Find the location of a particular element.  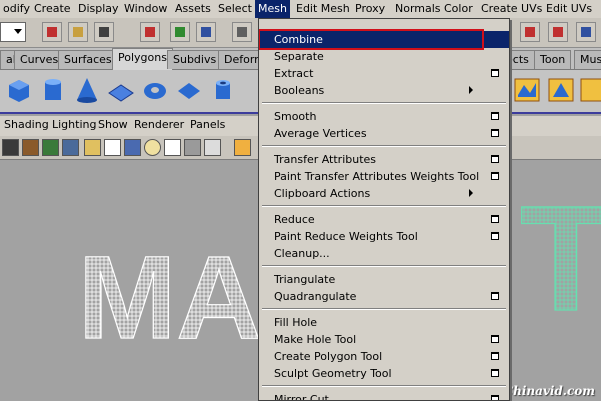

mesh-menu-item-create-polygon-tool: Create Polygon Tool is located at coordinates (384, 356).